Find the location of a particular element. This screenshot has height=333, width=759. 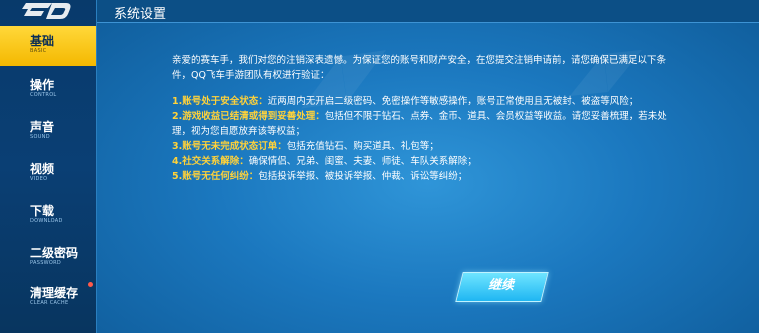

sidebar-item-sublabel: CONTROL is located at coordinates (43, 95).